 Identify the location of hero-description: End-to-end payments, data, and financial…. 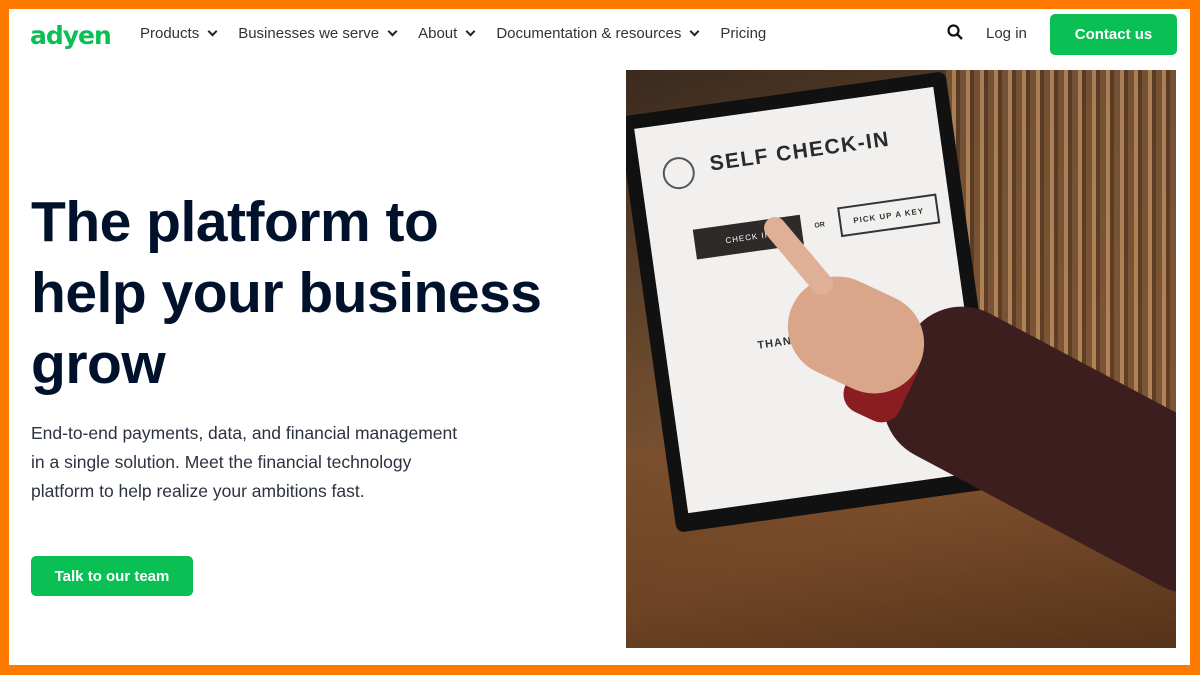
(244, 462).